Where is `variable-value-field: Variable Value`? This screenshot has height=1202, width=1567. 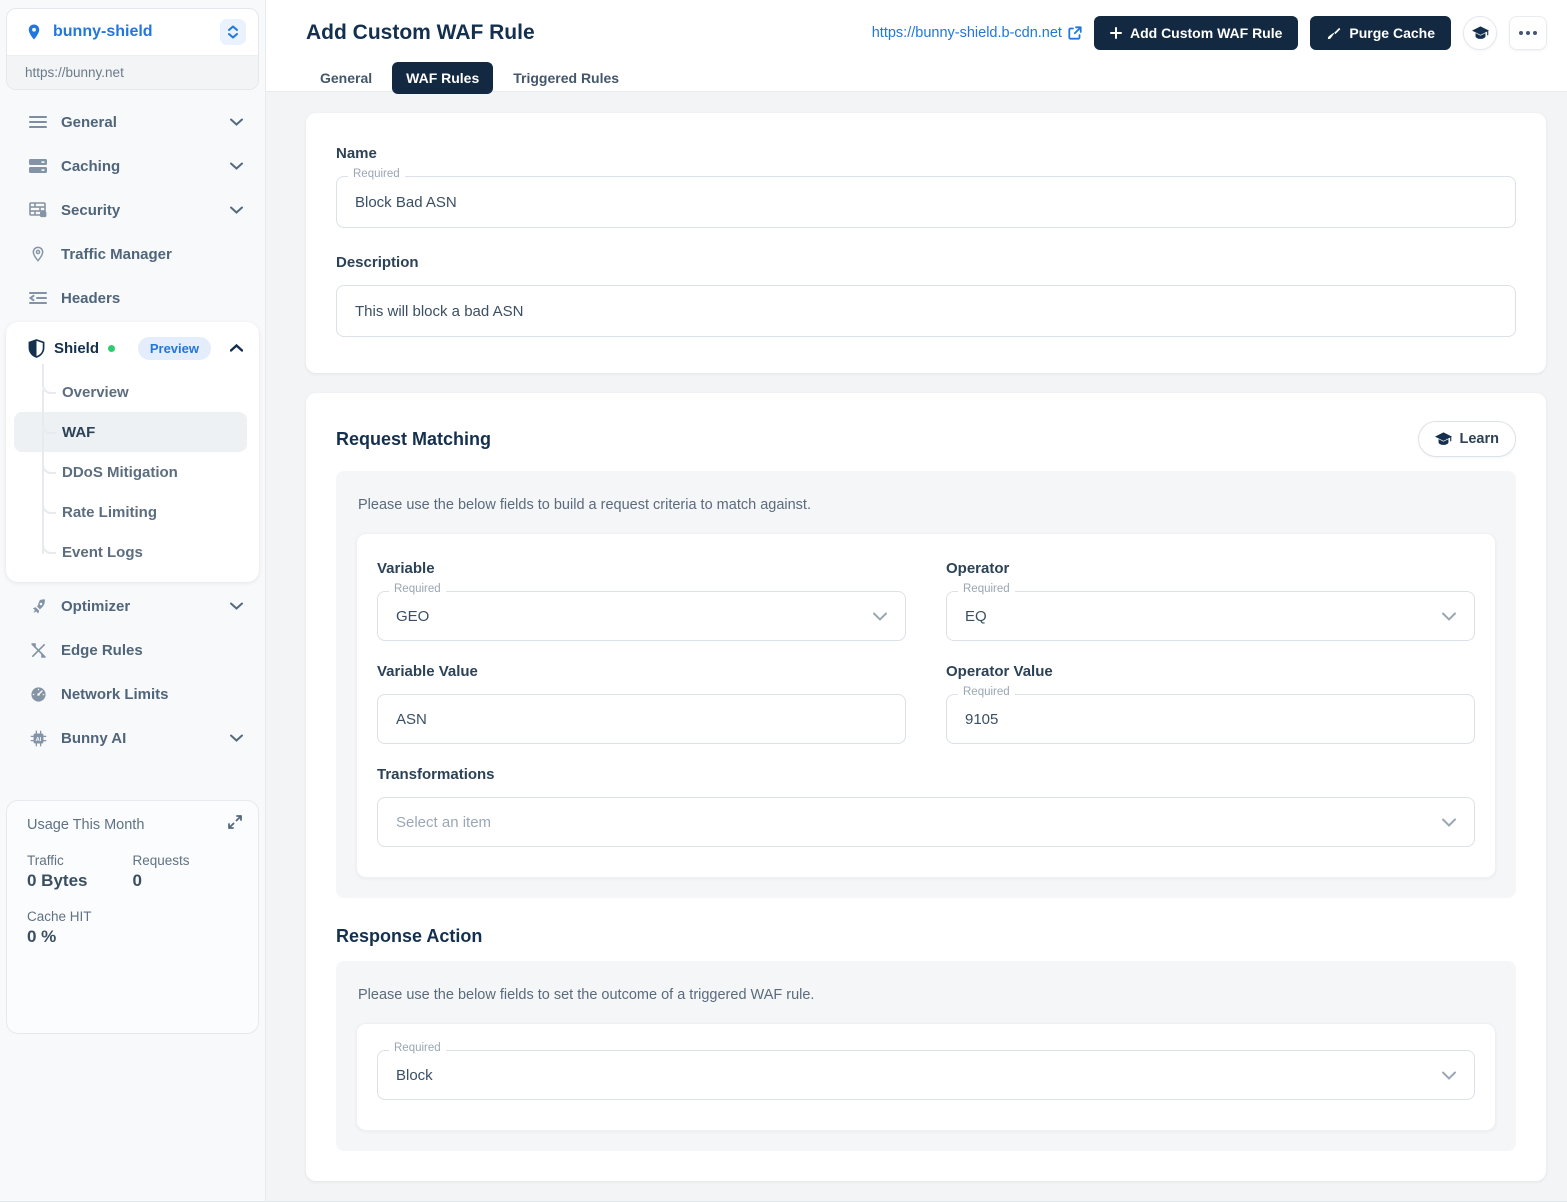
variable-value-field: Variable Value is located at coordinates (641, 703).